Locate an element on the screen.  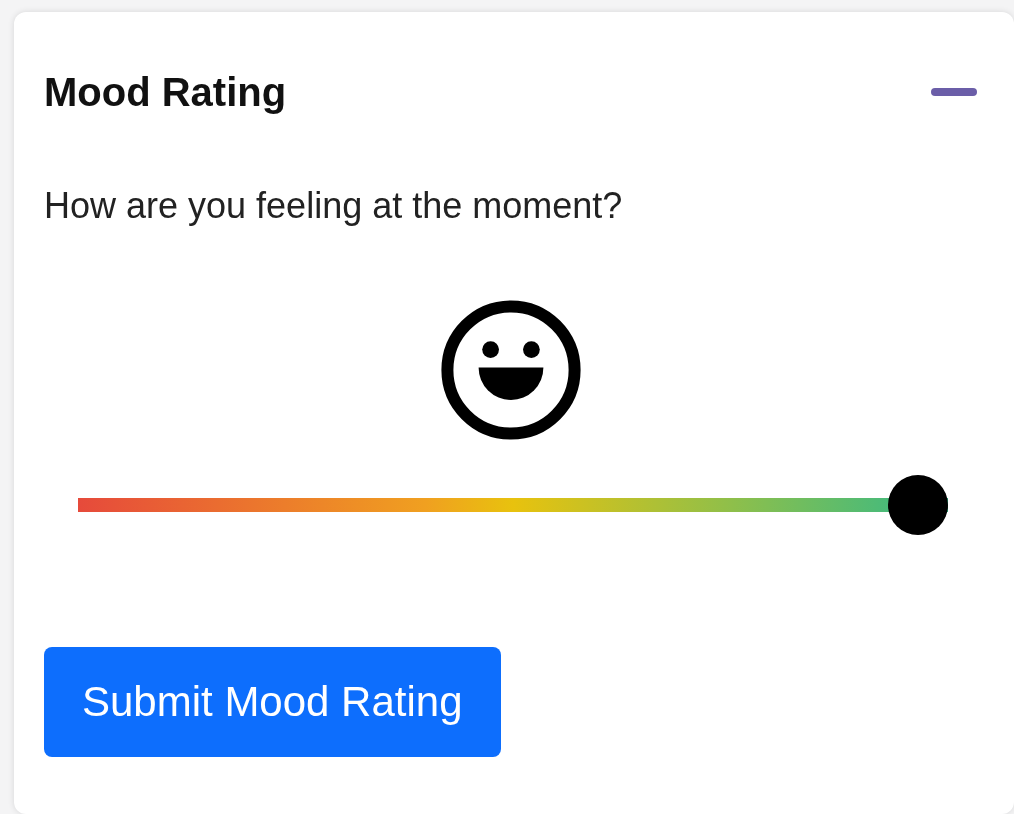
minus-icon is located at coordinates (954, 92).